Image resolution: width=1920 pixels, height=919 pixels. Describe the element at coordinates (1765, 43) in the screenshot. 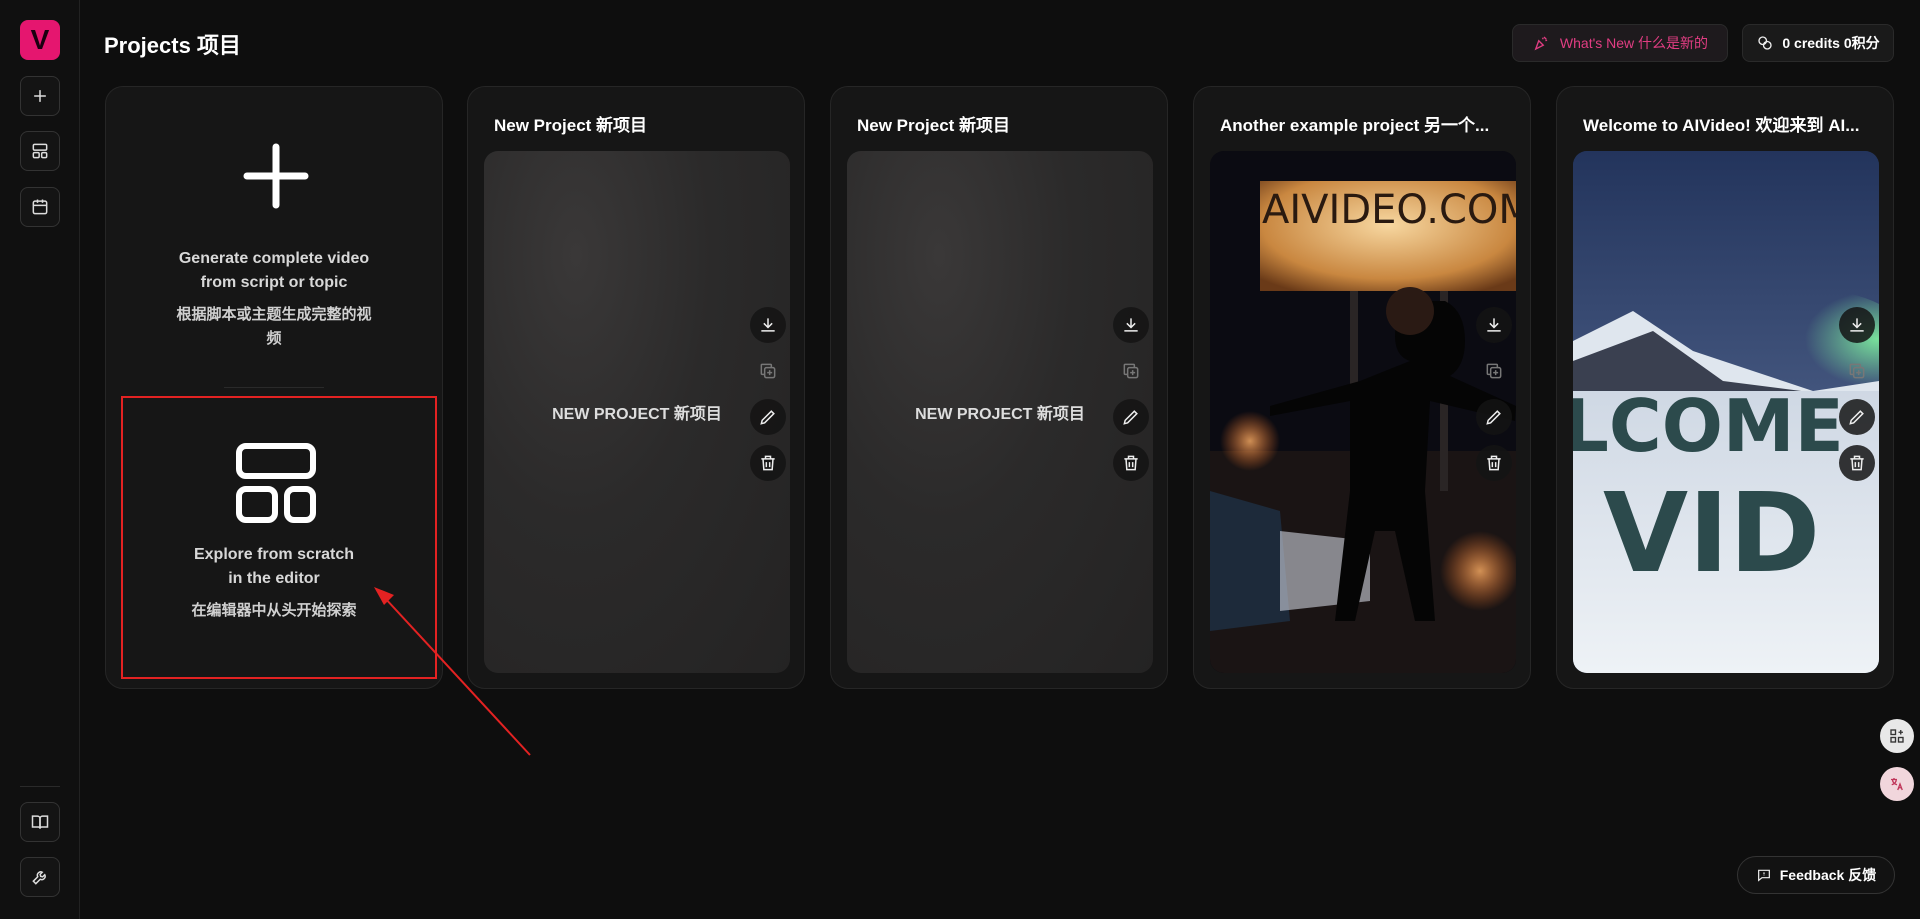

I see `coins-icon` at that location.